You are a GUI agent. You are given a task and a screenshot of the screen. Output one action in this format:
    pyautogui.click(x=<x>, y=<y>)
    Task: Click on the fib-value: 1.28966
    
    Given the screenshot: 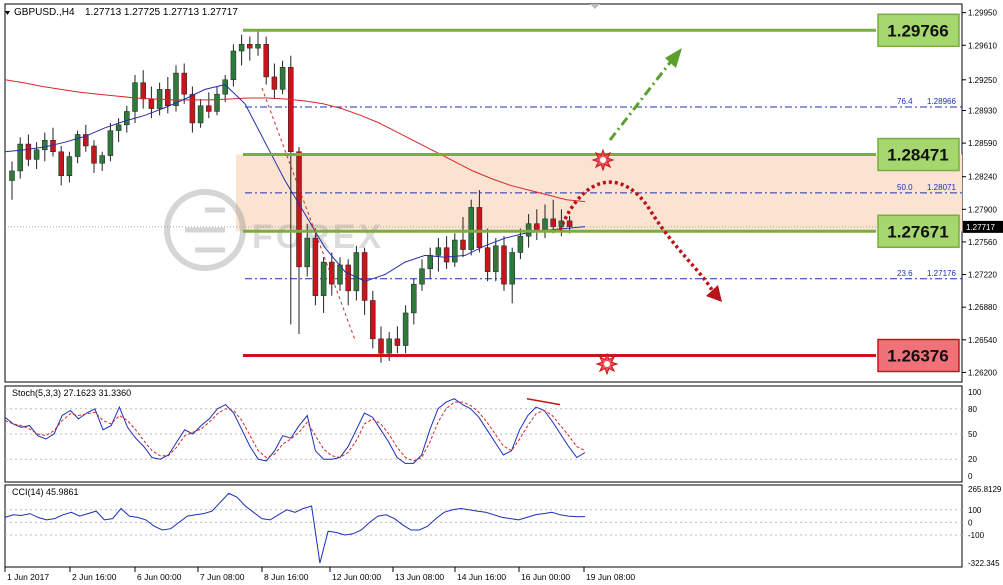 What is the action you would take?
    pyautogui.click(x=941, y=101)
    